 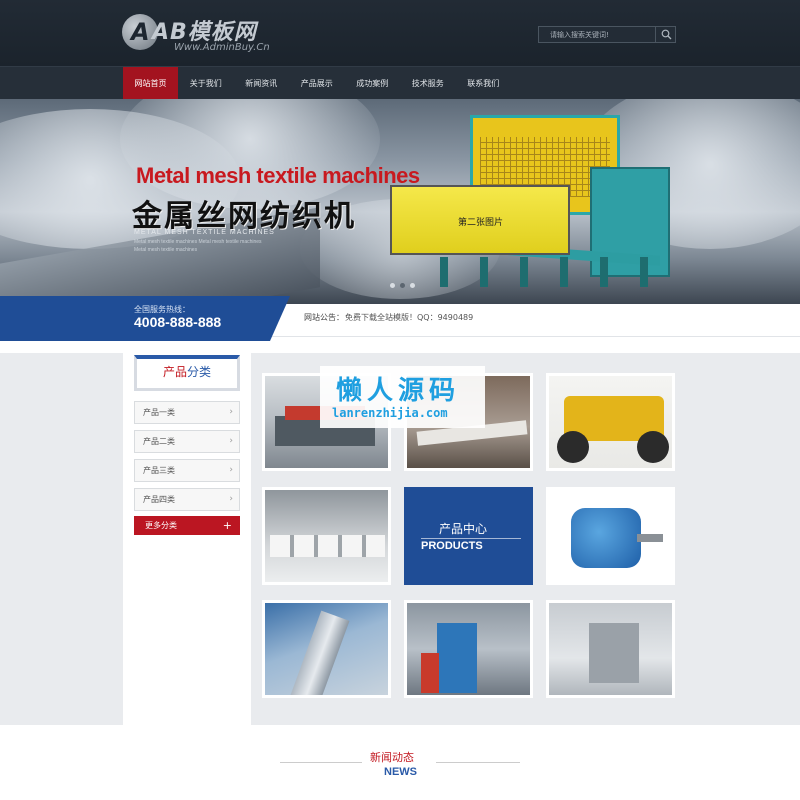 I want to click on banner-small-line-2: Metal mesh textile machines, so click(x=166, y=250).